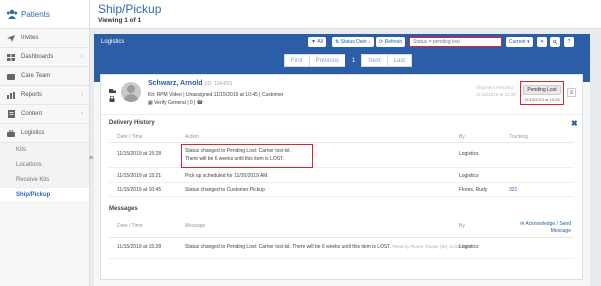  I want to click on sidebar-item-care-team: Care Team, so click(44, 76).